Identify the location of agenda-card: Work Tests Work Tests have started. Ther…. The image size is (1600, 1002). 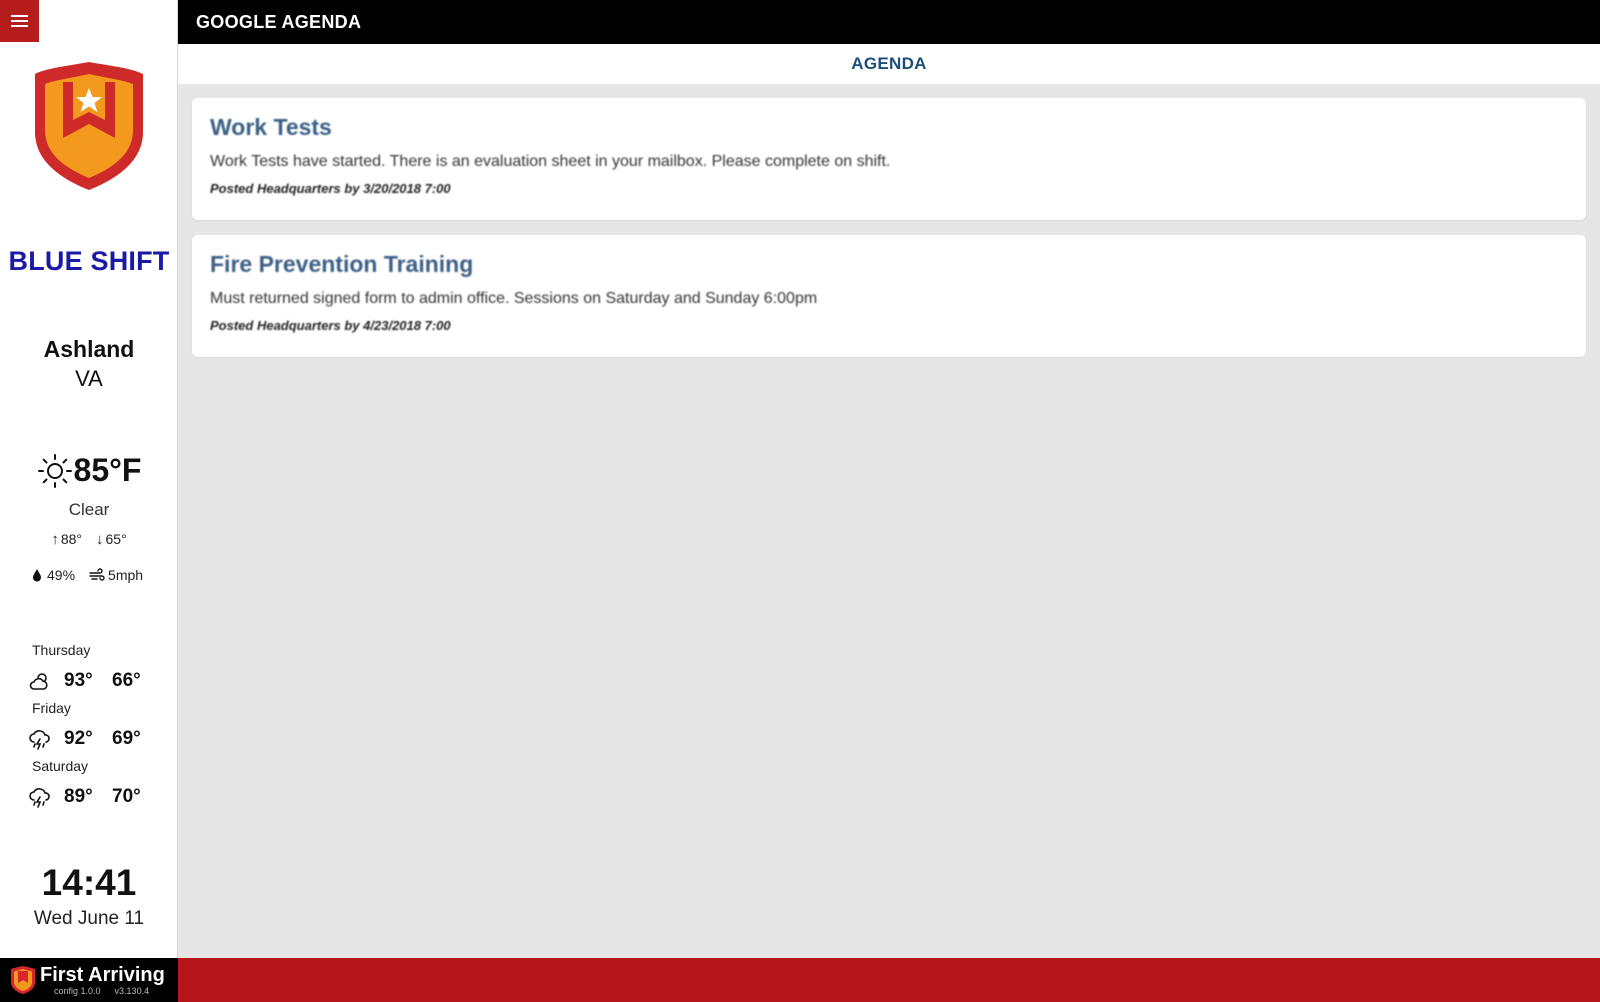
(889, 159).